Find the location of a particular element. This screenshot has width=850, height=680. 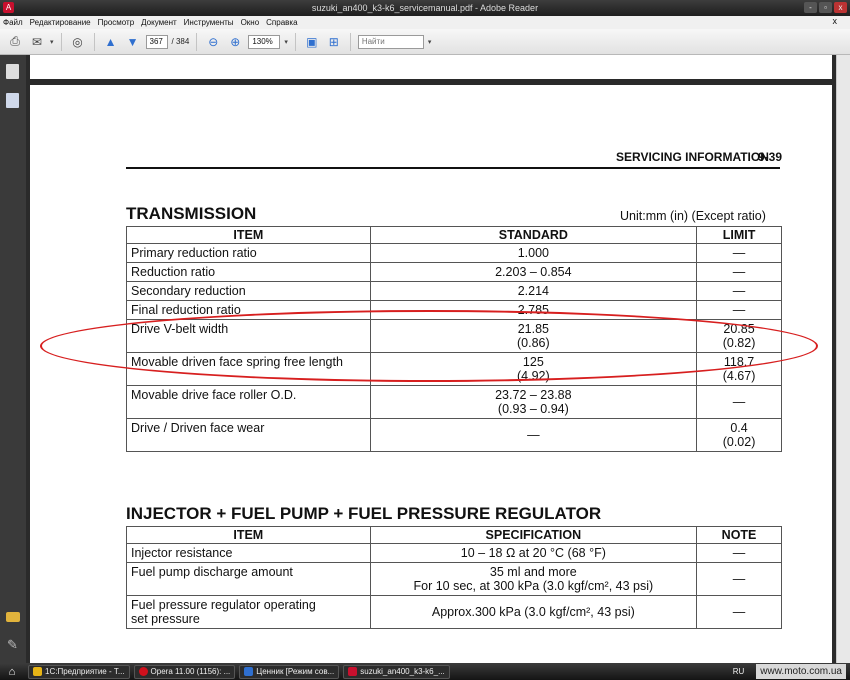

zoom-input is located at coordinates (264, 41).